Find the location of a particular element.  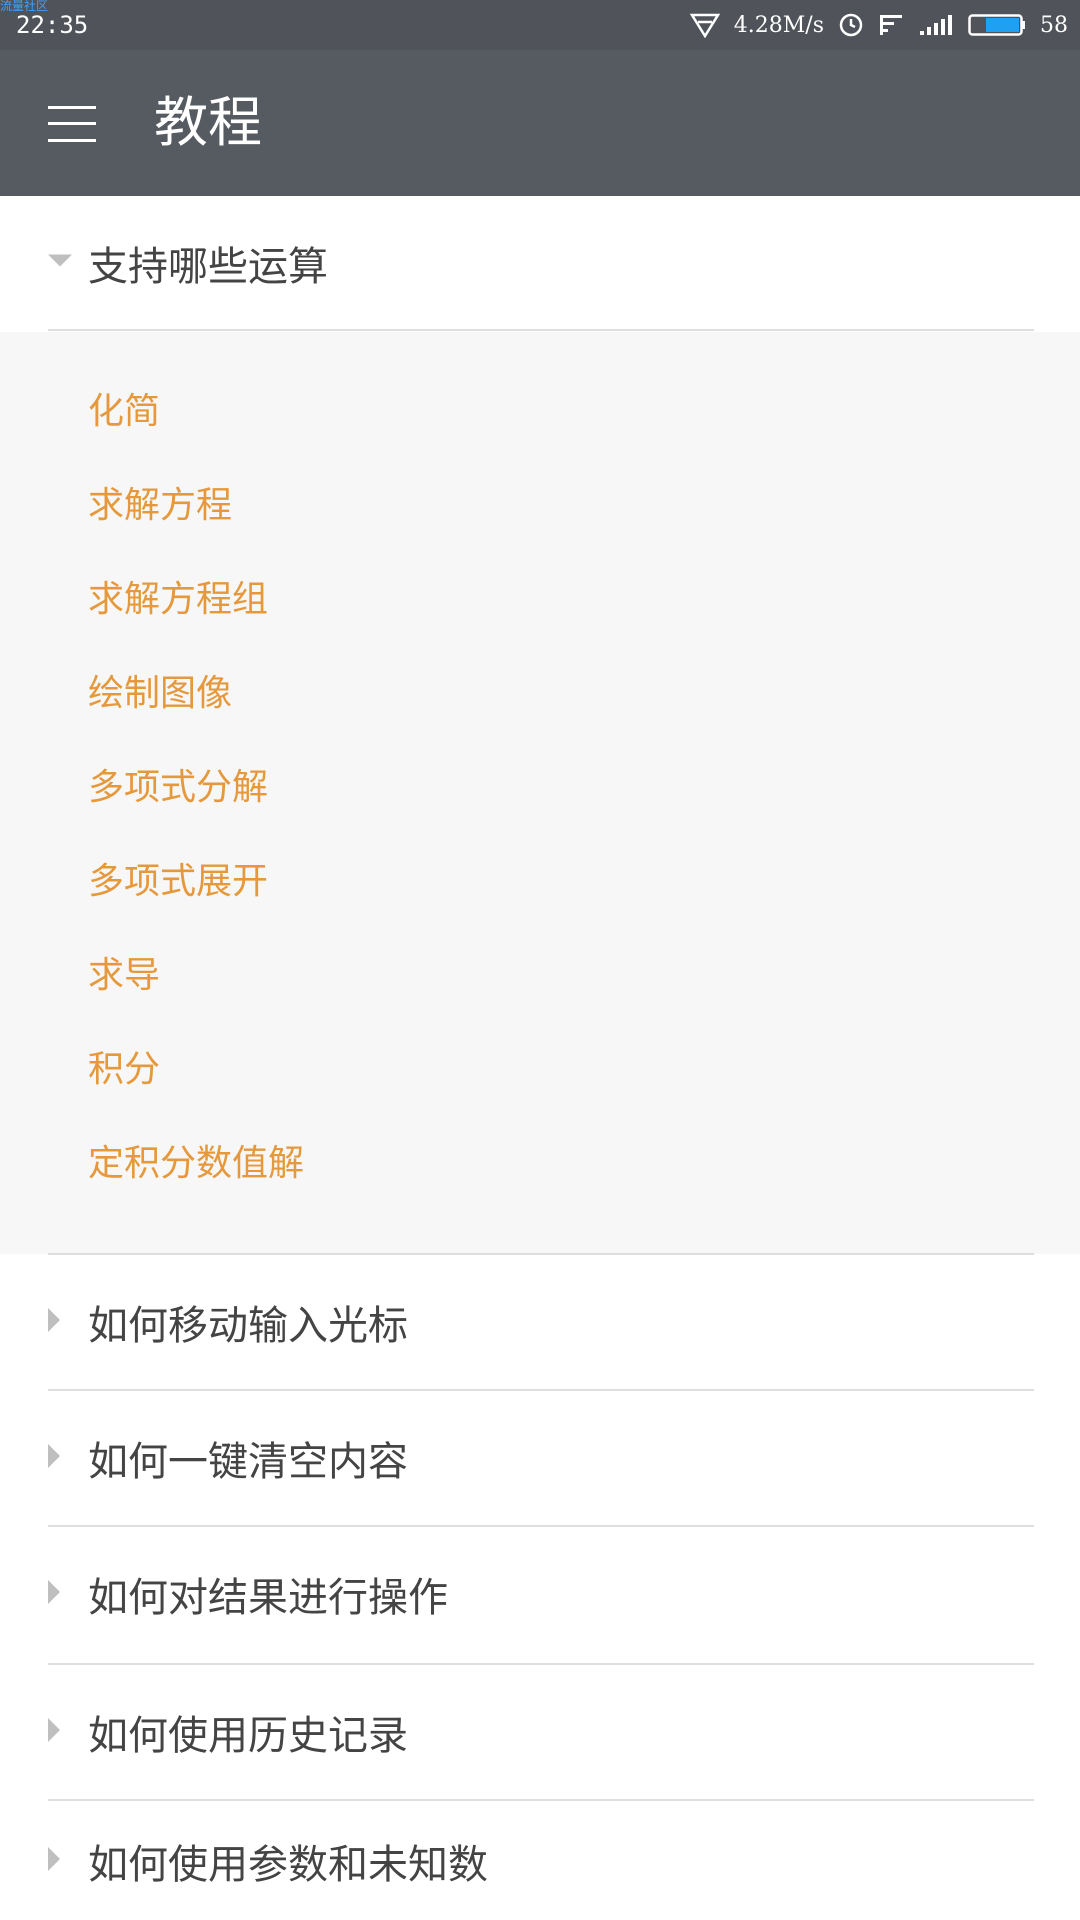

section-label: 如何一键清空内容 is located at coordinates (248, 1462).